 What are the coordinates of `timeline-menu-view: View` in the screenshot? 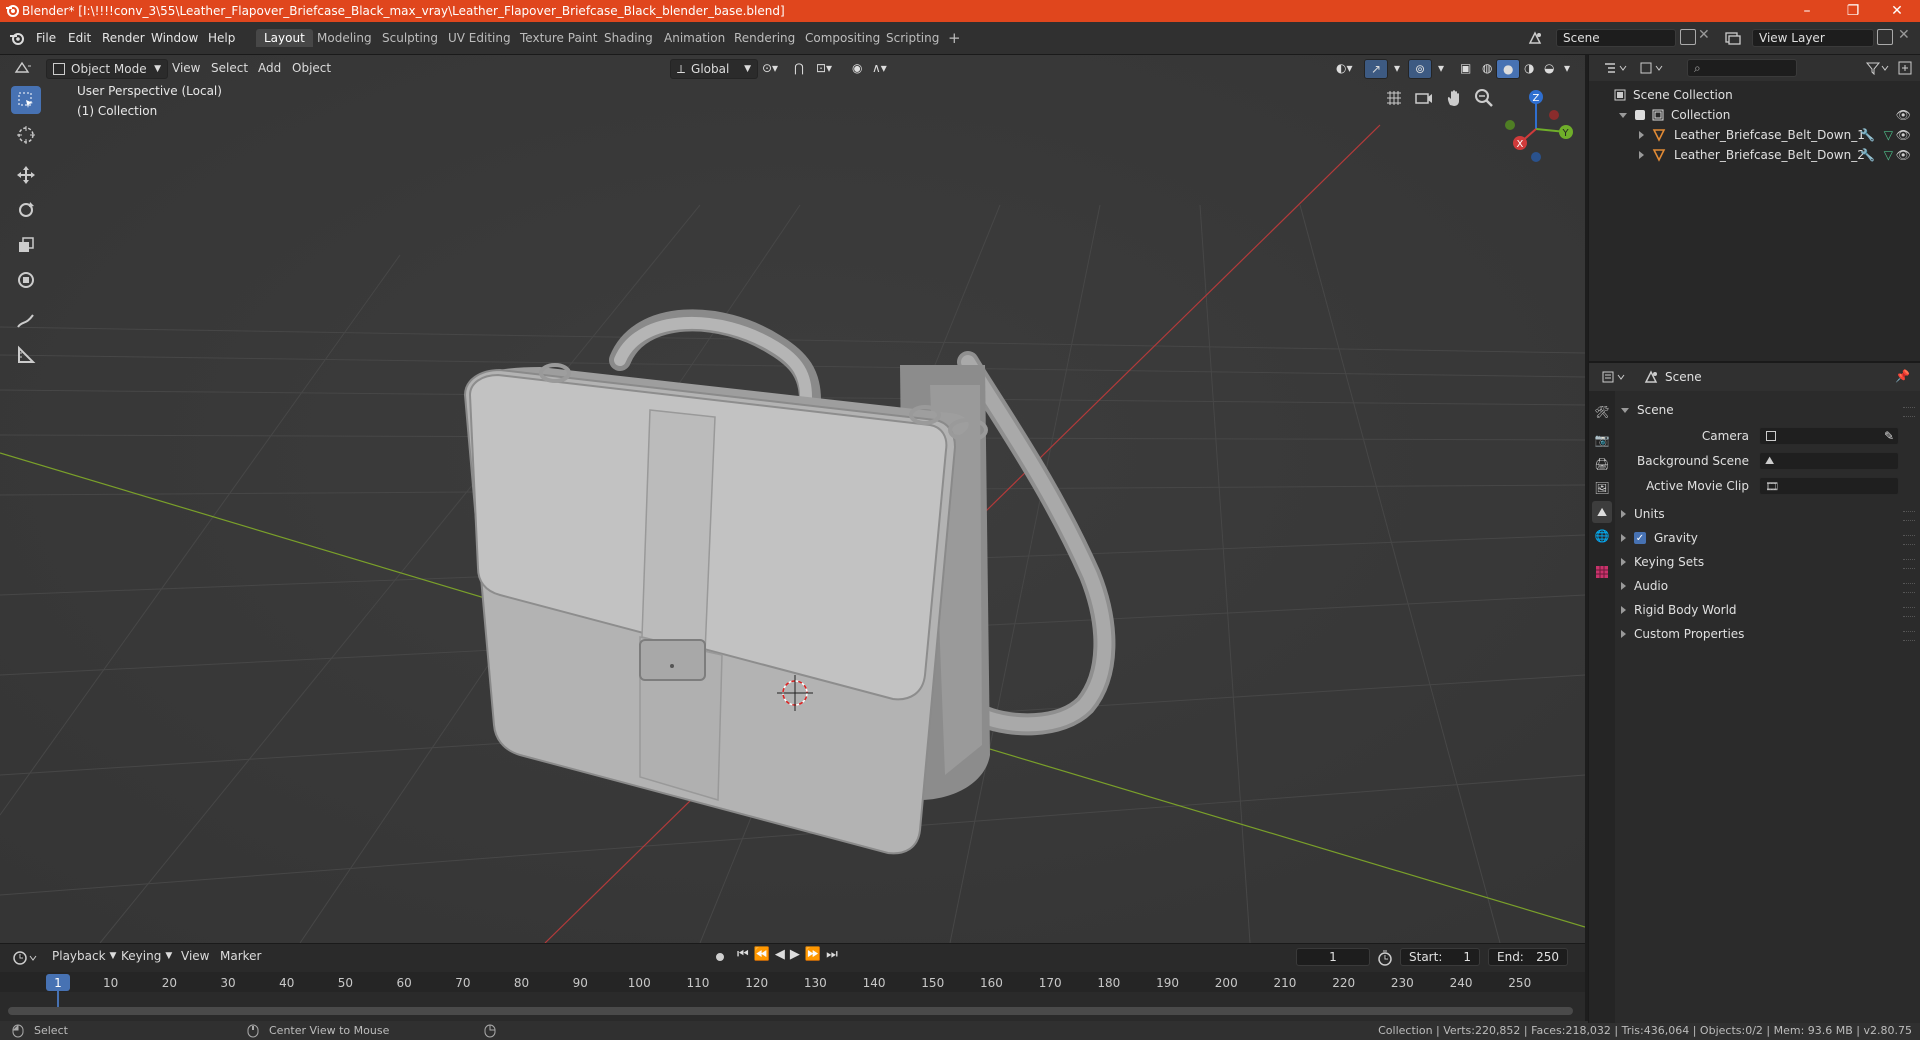 It's located at (195, 956).